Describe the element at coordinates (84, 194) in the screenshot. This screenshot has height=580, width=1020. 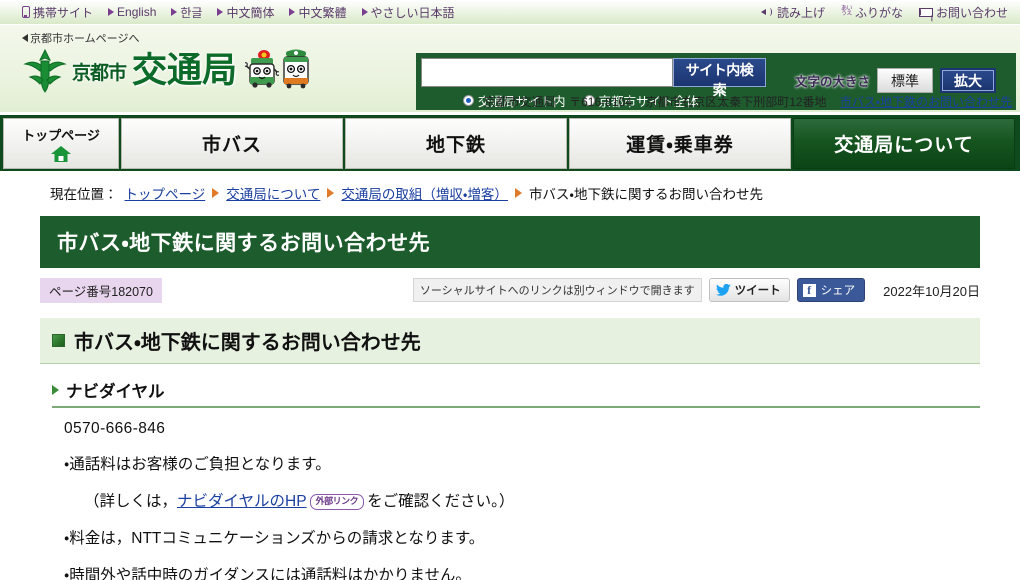
I see `breadcrumb-prefix: 現在位置：` at that location.